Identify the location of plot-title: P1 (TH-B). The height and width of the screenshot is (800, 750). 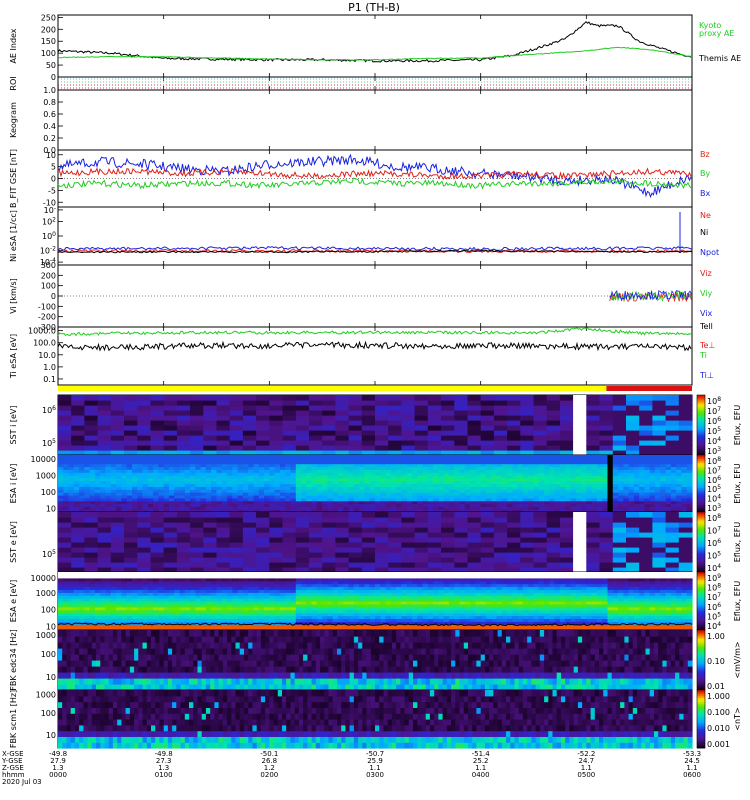
(374, 7).